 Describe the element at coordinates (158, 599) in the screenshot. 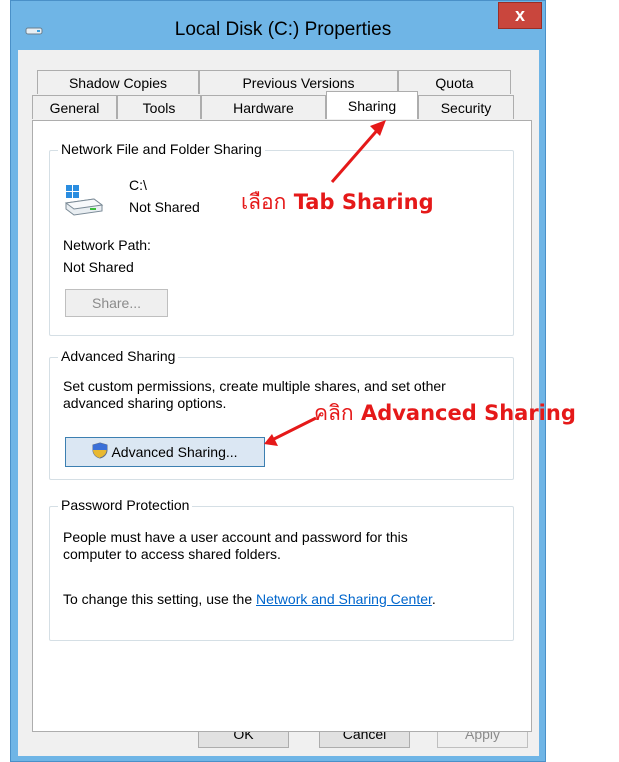

I see `change-setting-text: To change this setting, use the` at that location.